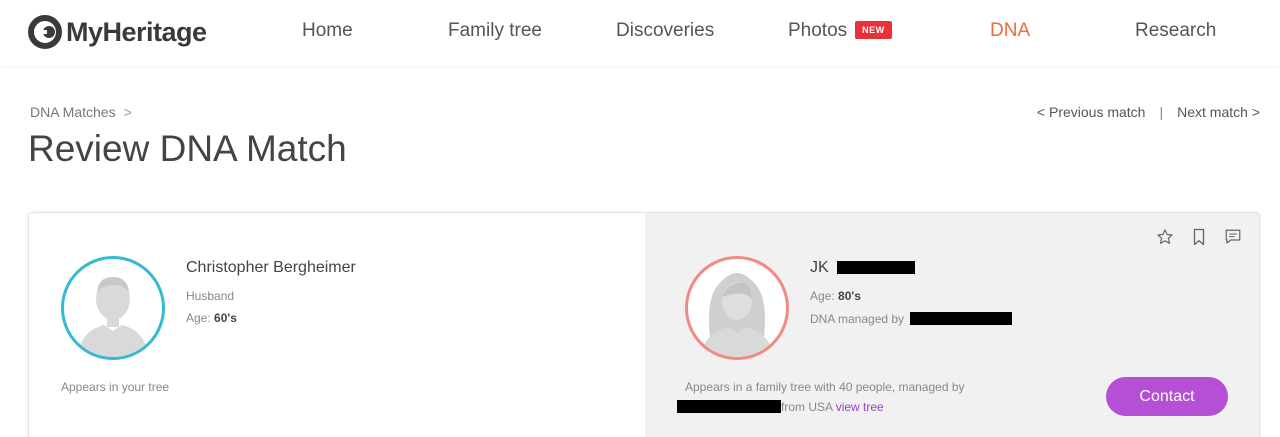  What do you see at coordinates (1148, 112) in the screenshot?
I see `match-navigation: < Previous match | Next match >` at bounding box center [1148, 112].